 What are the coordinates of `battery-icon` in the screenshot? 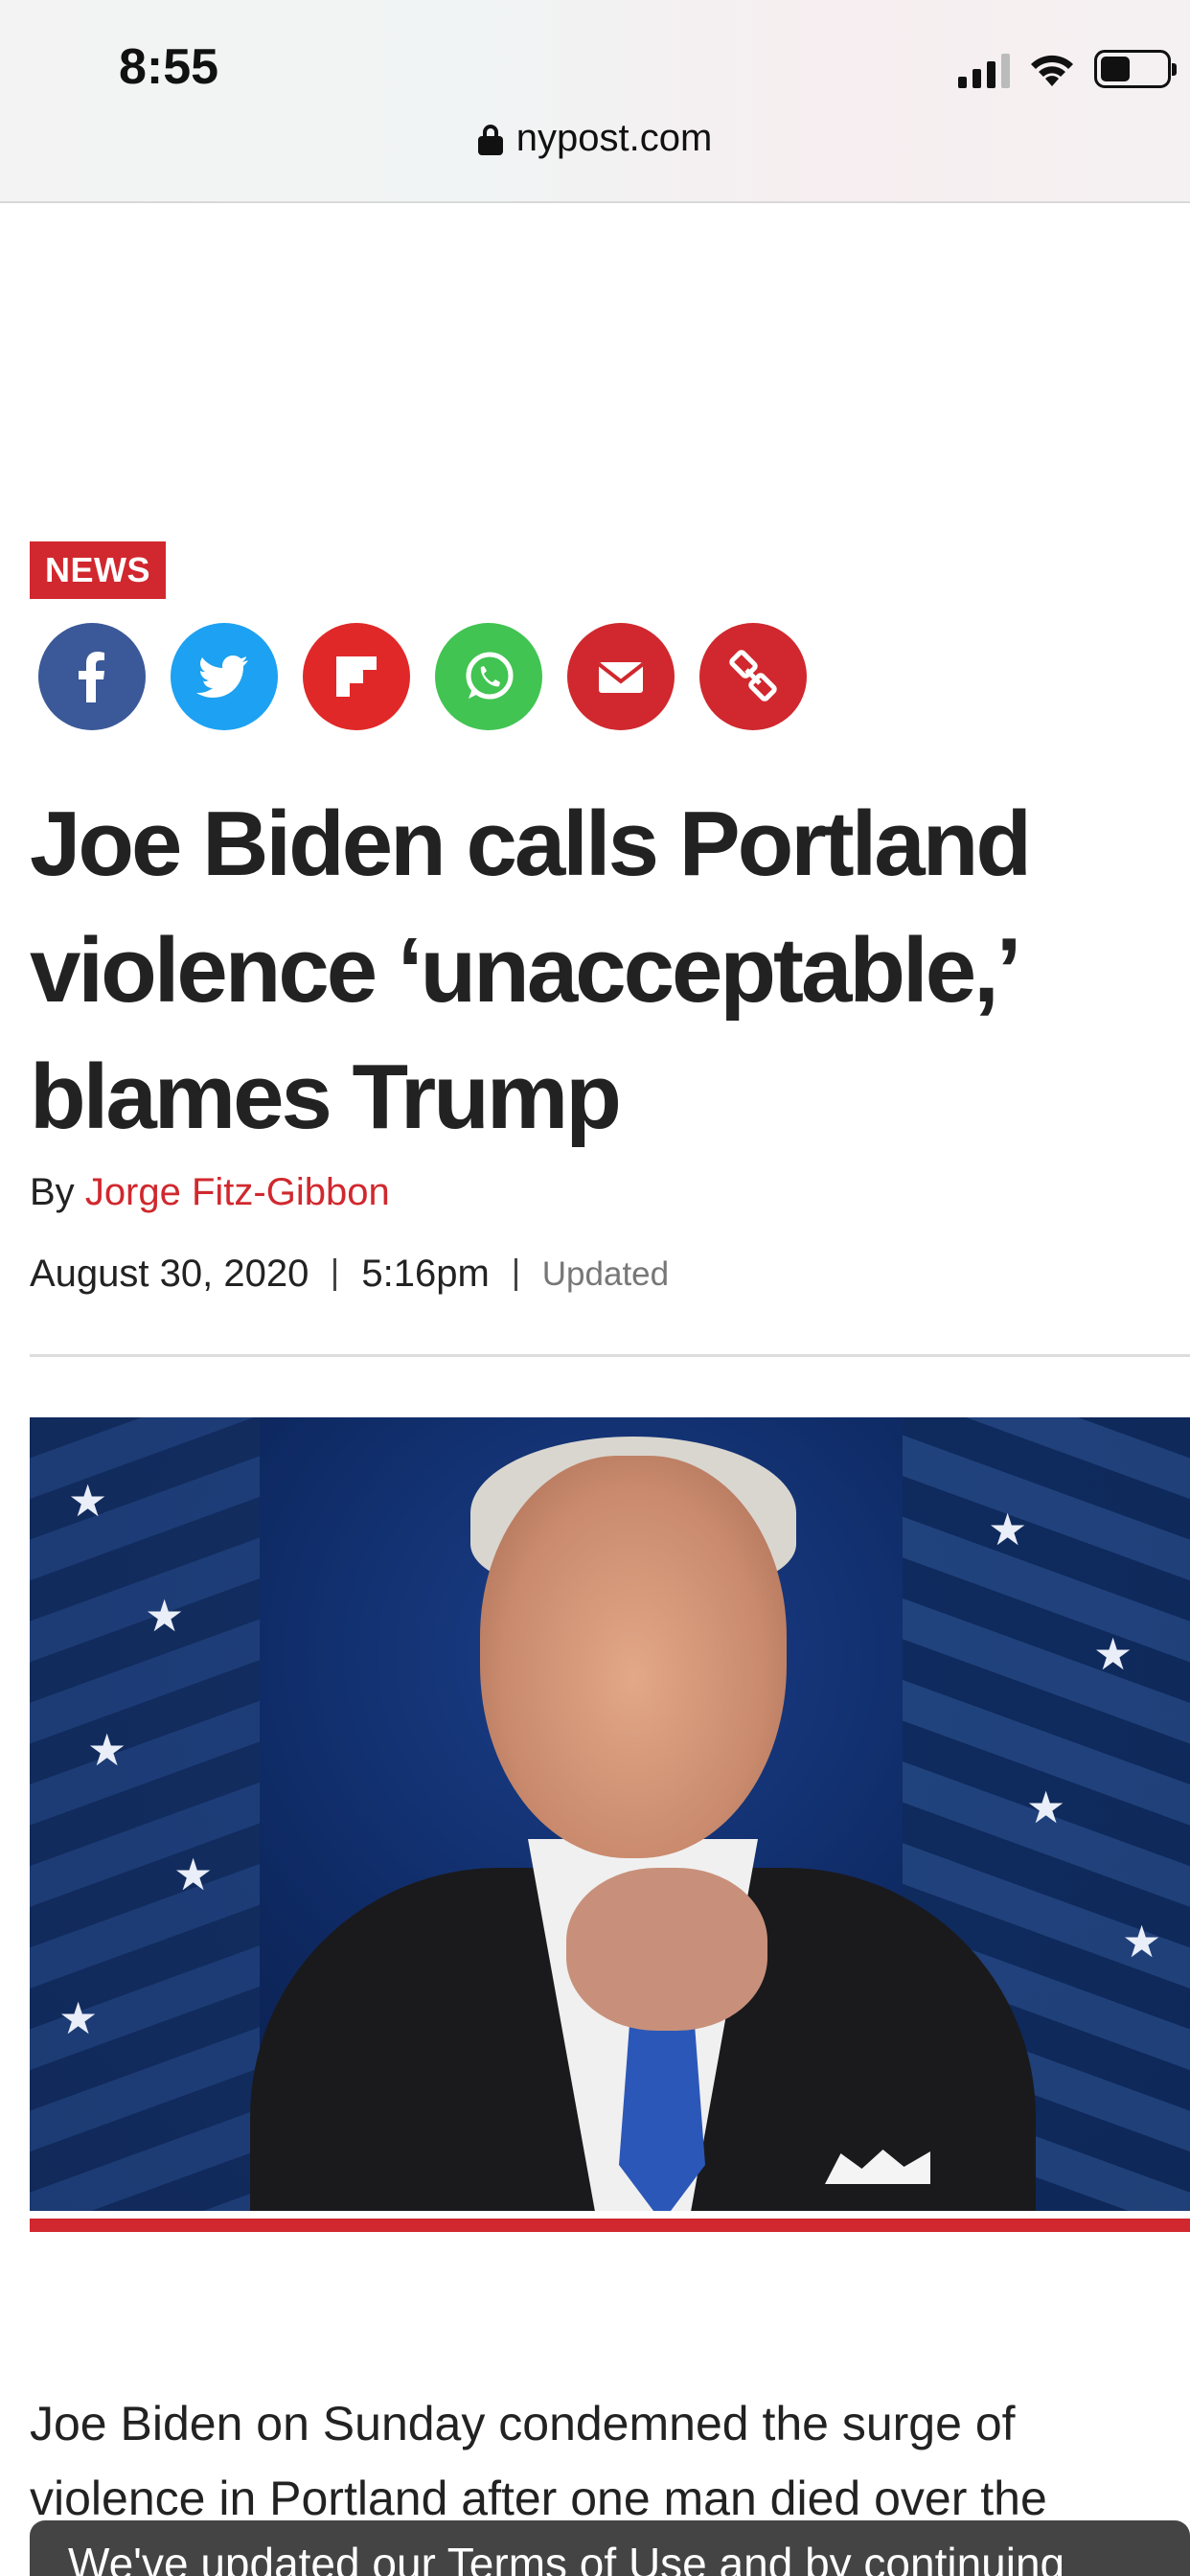 It's located at (1135, 69).